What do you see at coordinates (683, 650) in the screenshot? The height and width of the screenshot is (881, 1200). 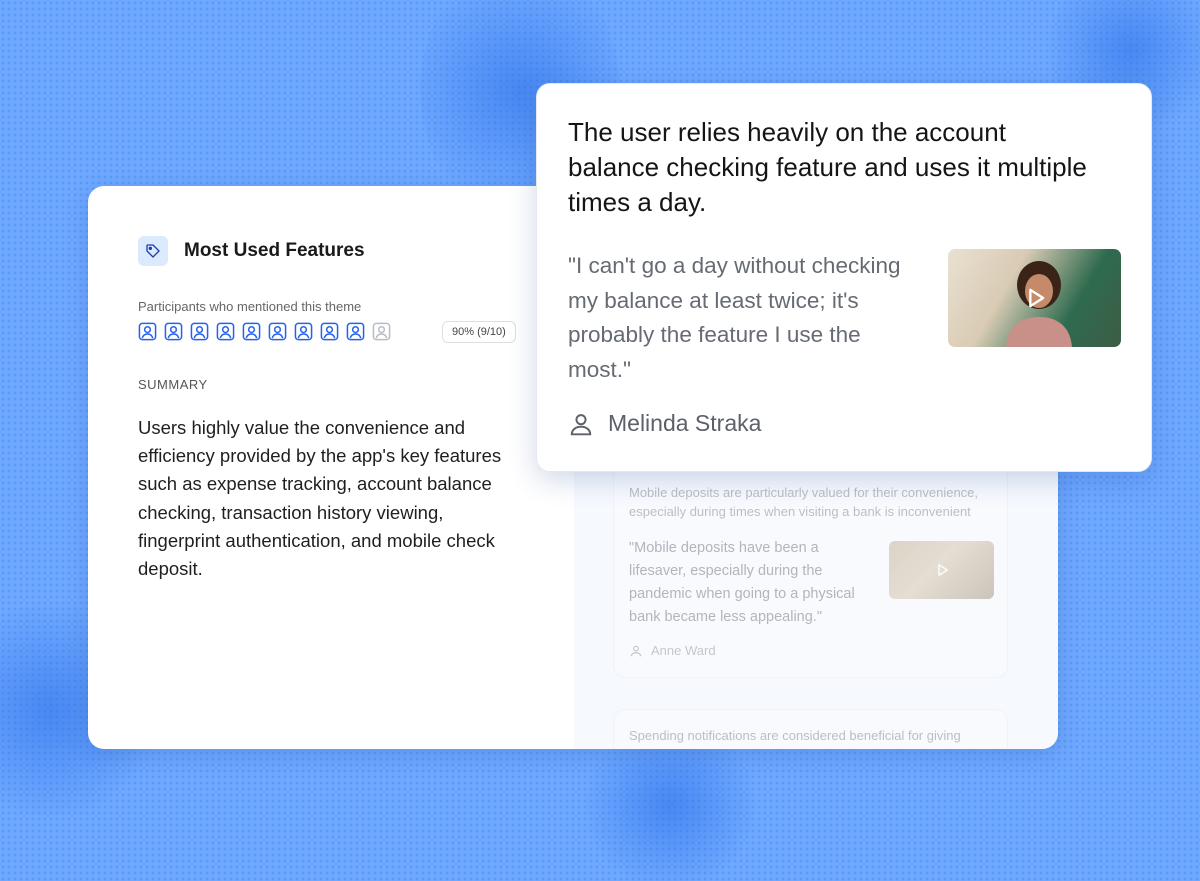 I see `author-name: Anne Ward` at bounding box center [683, 650].